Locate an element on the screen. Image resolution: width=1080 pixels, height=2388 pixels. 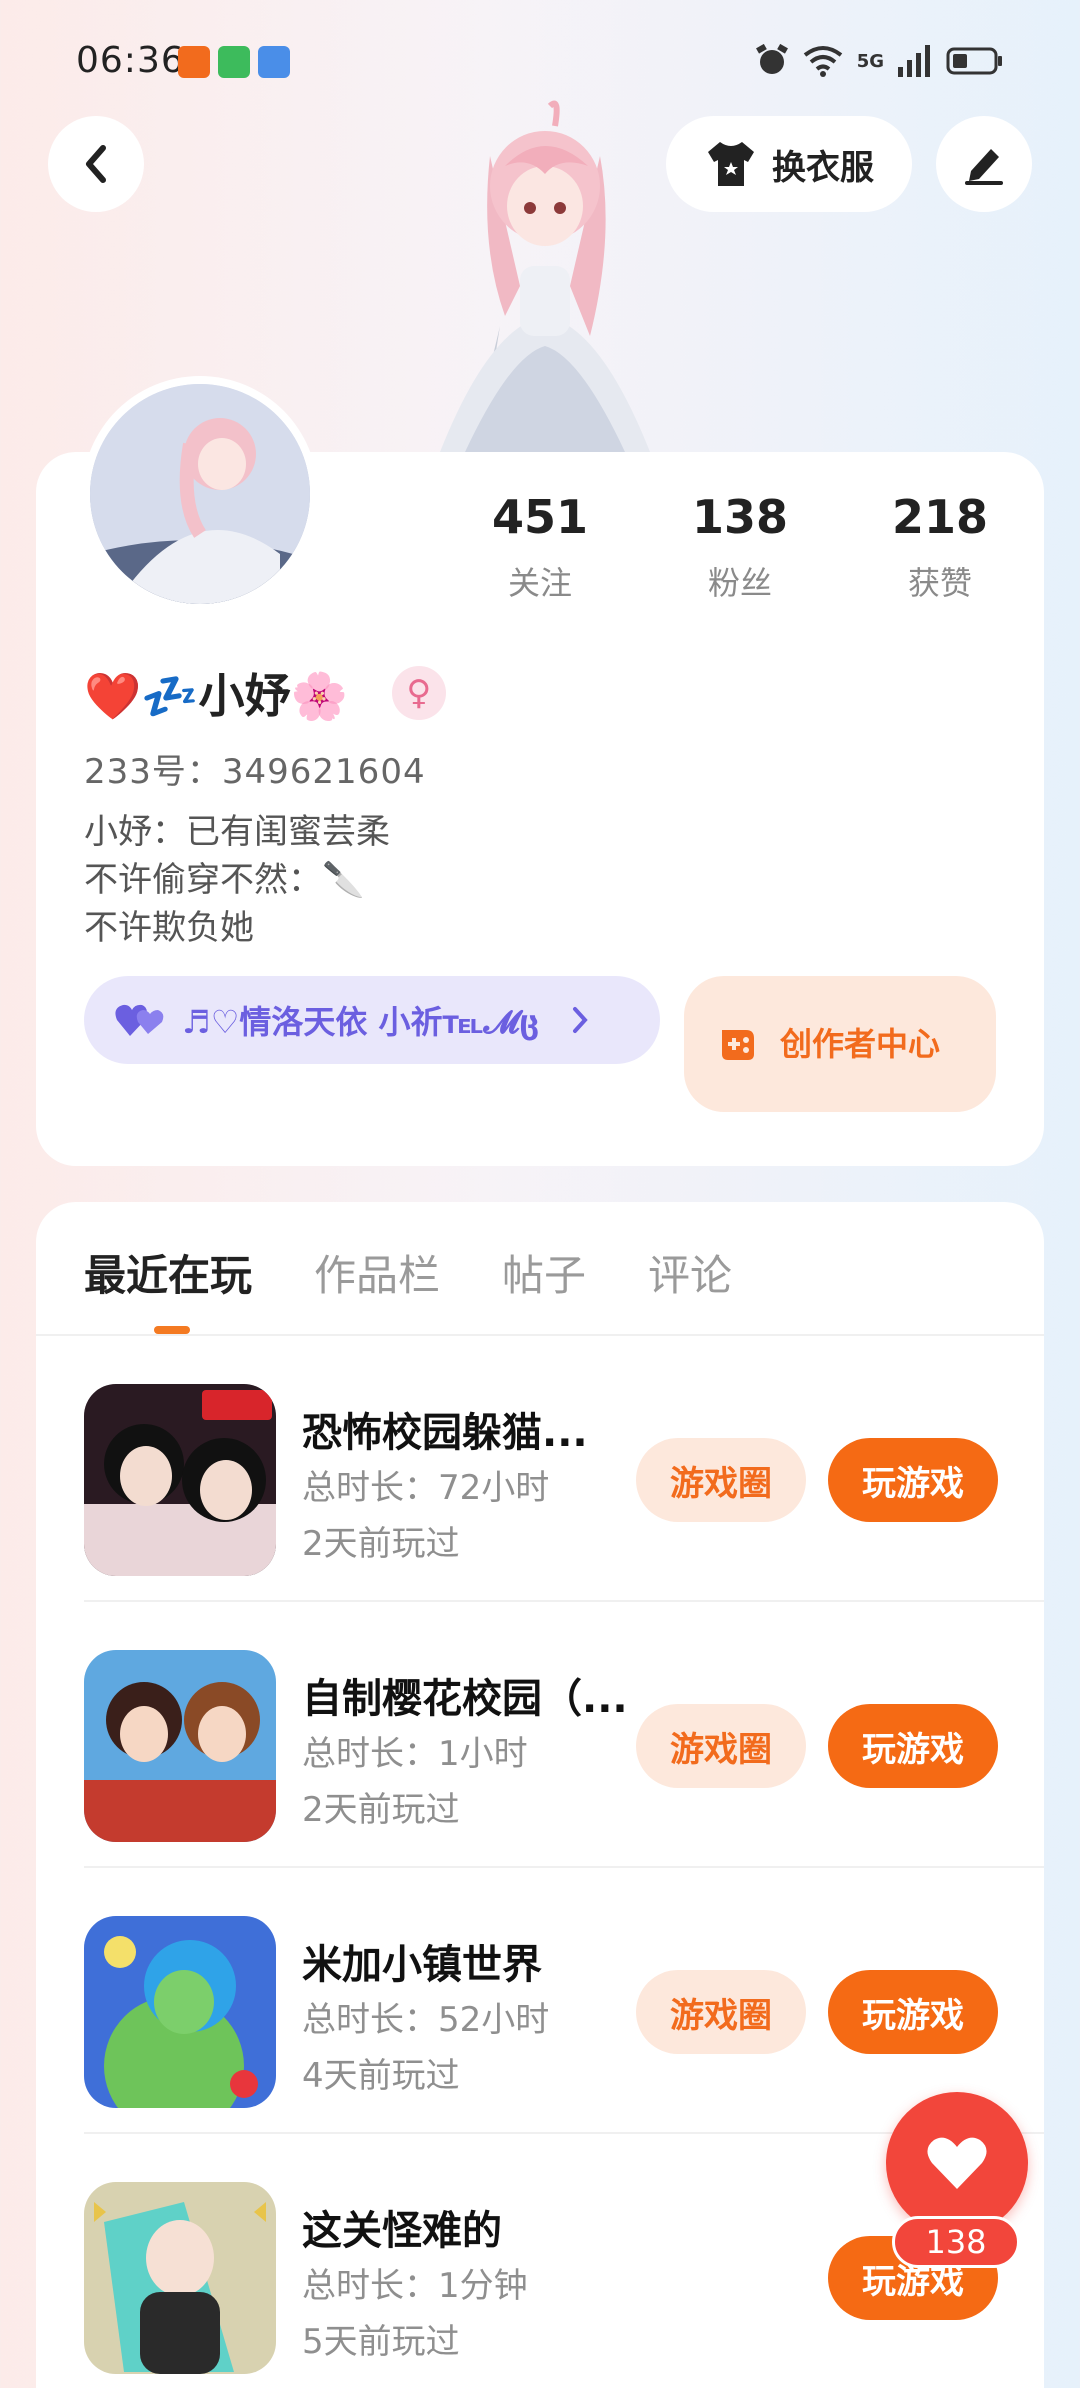
username: ❤️💤小妤🌸 is located at coordinates (216, 696).